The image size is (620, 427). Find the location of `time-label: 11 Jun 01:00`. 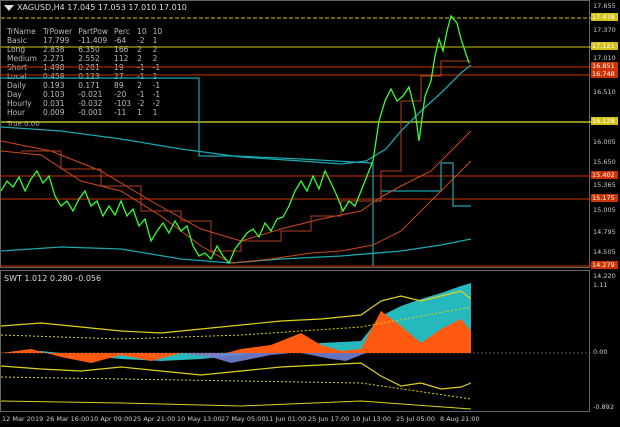

time-label: 11 Jun 01:00 is located at coordinates (286, 419).